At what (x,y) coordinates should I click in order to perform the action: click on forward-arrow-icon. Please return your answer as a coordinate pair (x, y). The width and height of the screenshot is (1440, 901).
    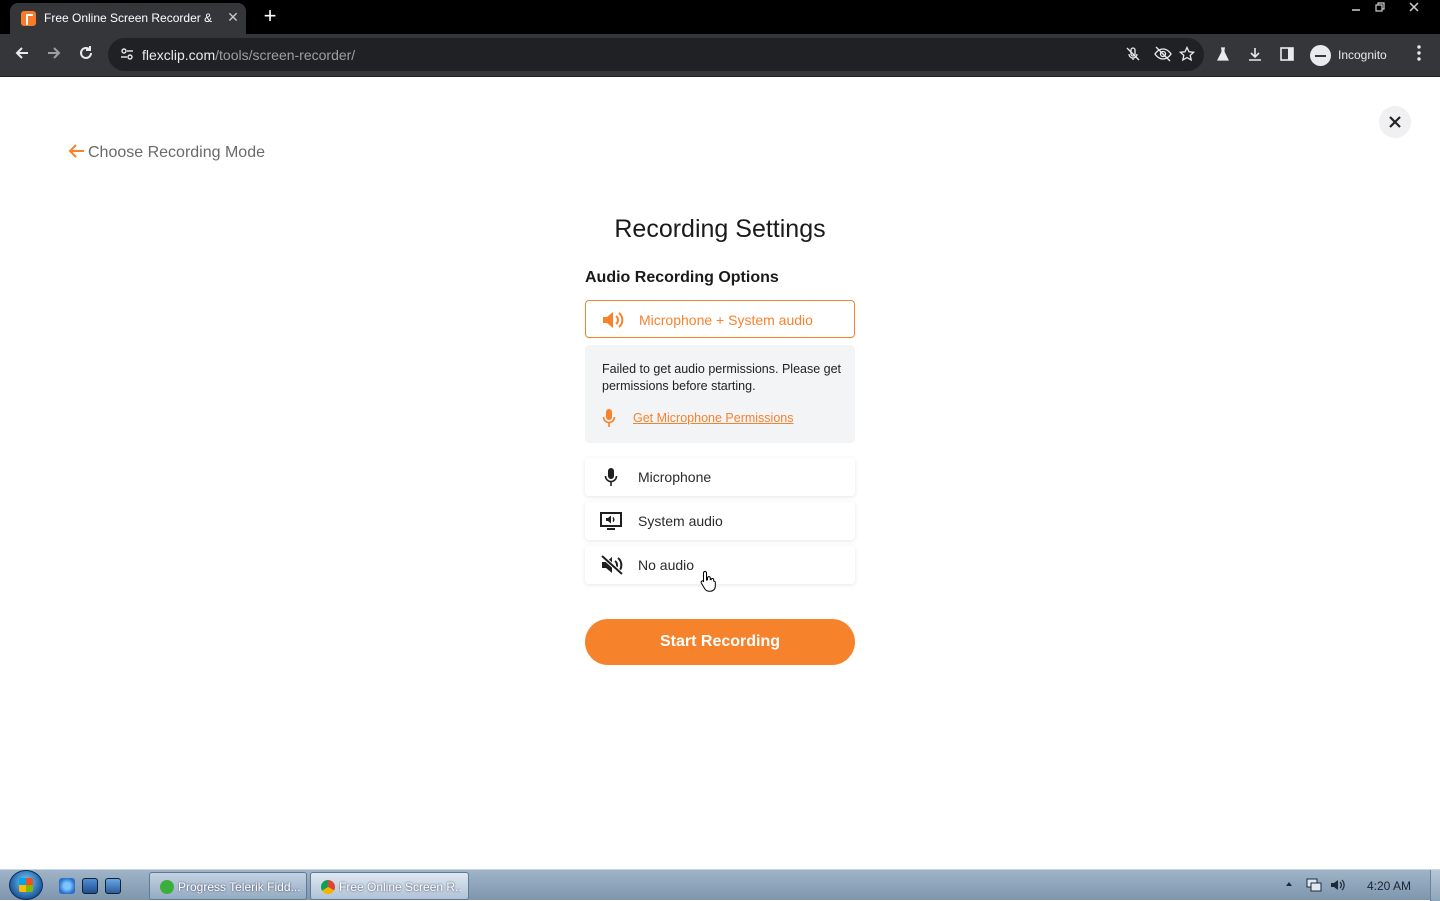
    Looking at the image, I should click on (54, 56).